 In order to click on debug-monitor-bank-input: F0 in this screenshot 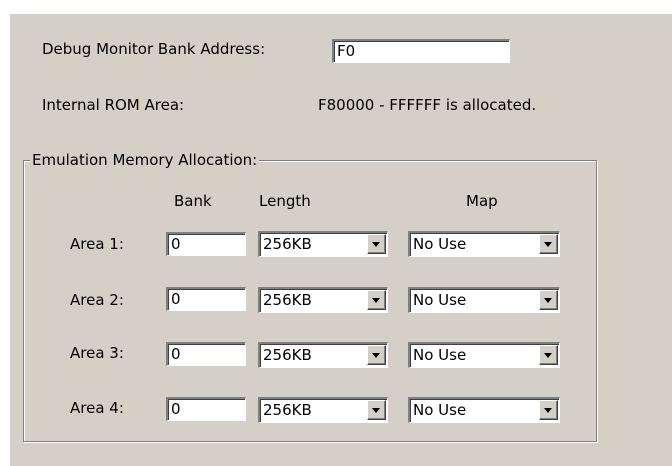, I will do `click(421, 51)`.